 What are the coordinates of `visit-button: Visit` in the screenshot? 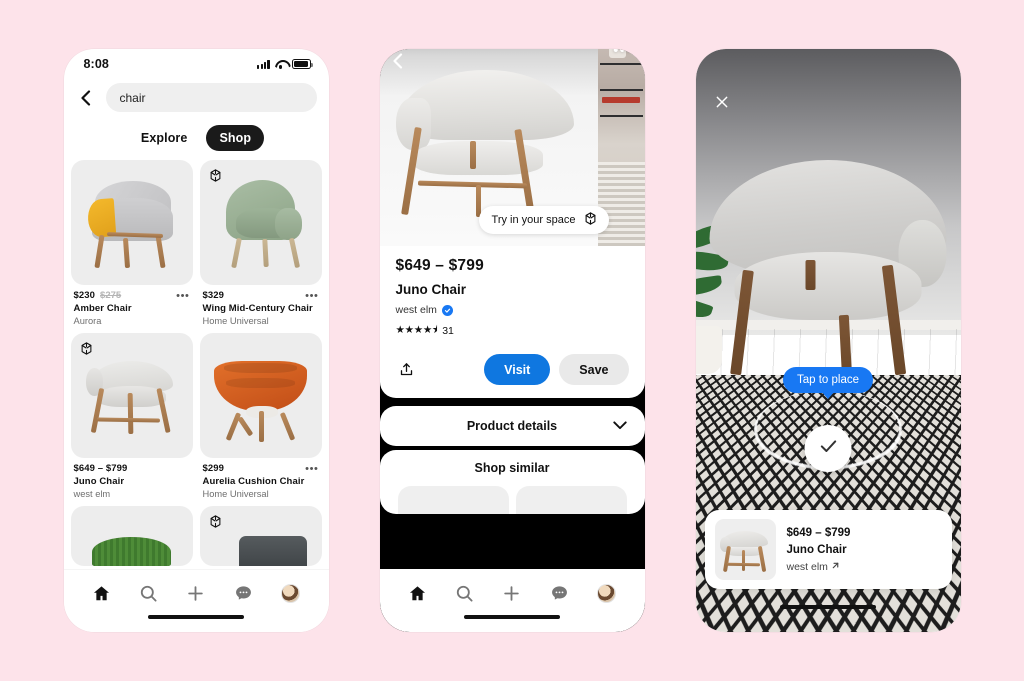 It's located at (517, 369).